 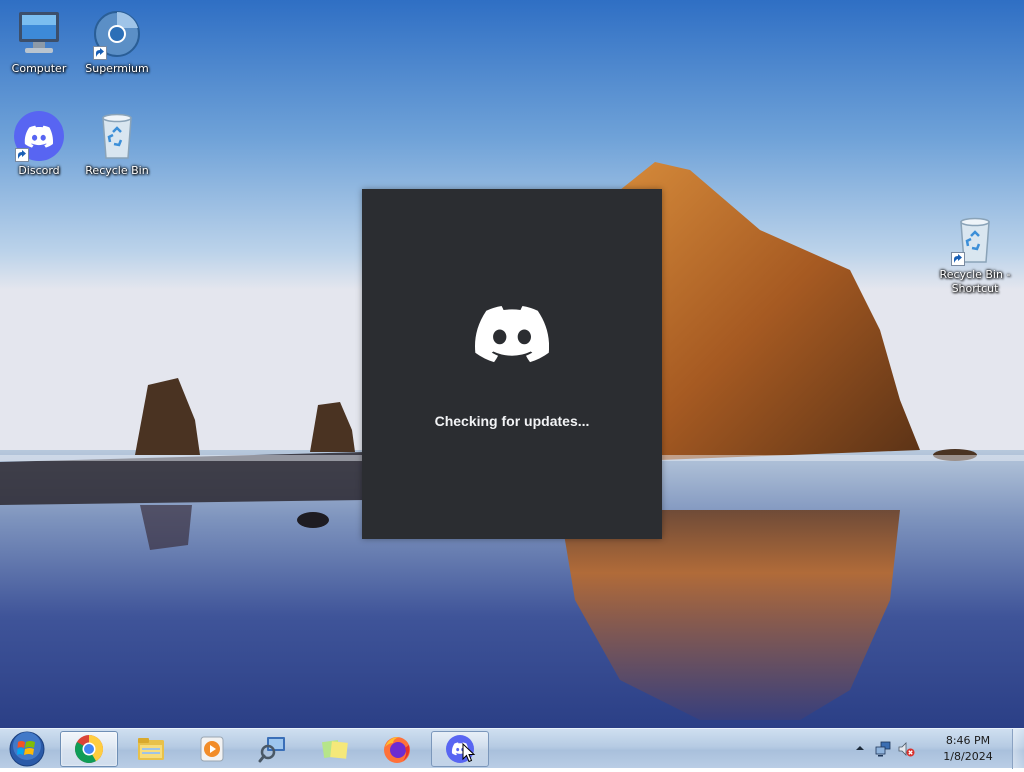 I want to click on file-explorer-icon, so click(x=151, y=749).